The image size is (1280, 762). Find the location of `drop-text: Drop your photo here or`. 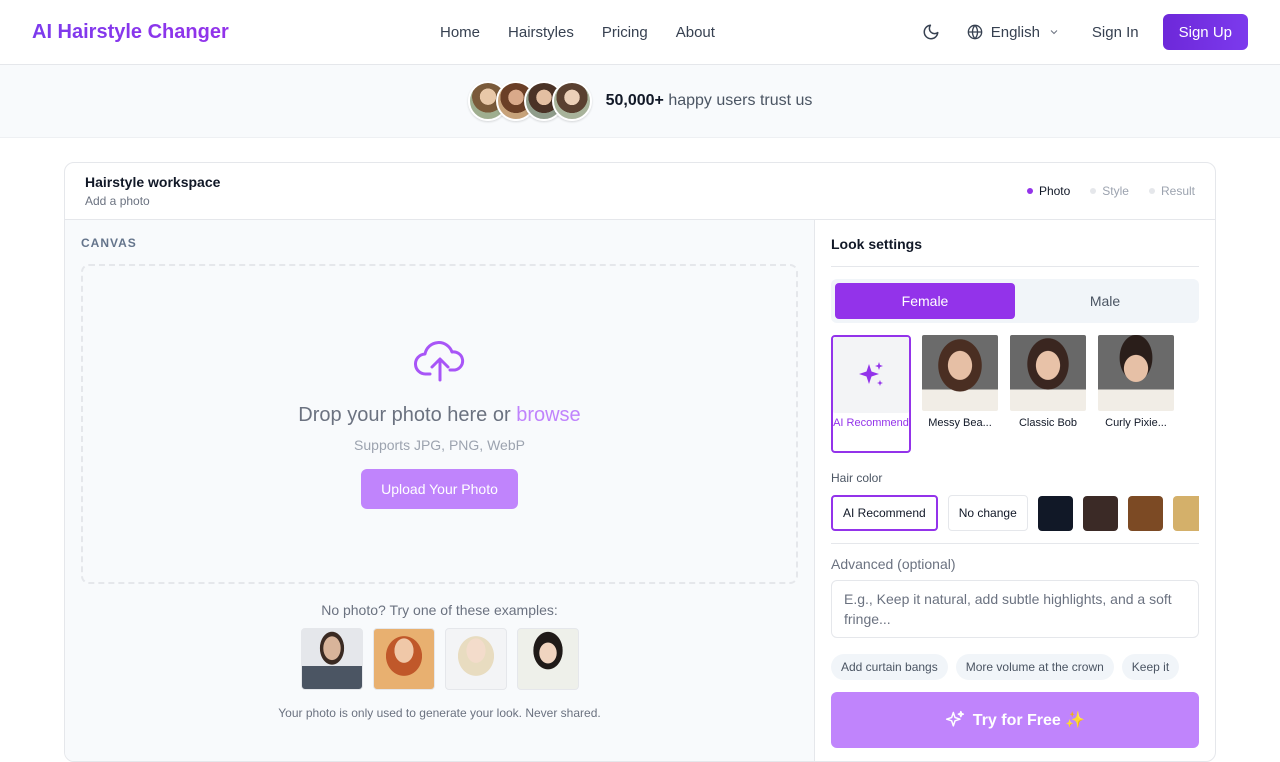

drop-text: Drop your photo here or is located at coordinates (404, 415).